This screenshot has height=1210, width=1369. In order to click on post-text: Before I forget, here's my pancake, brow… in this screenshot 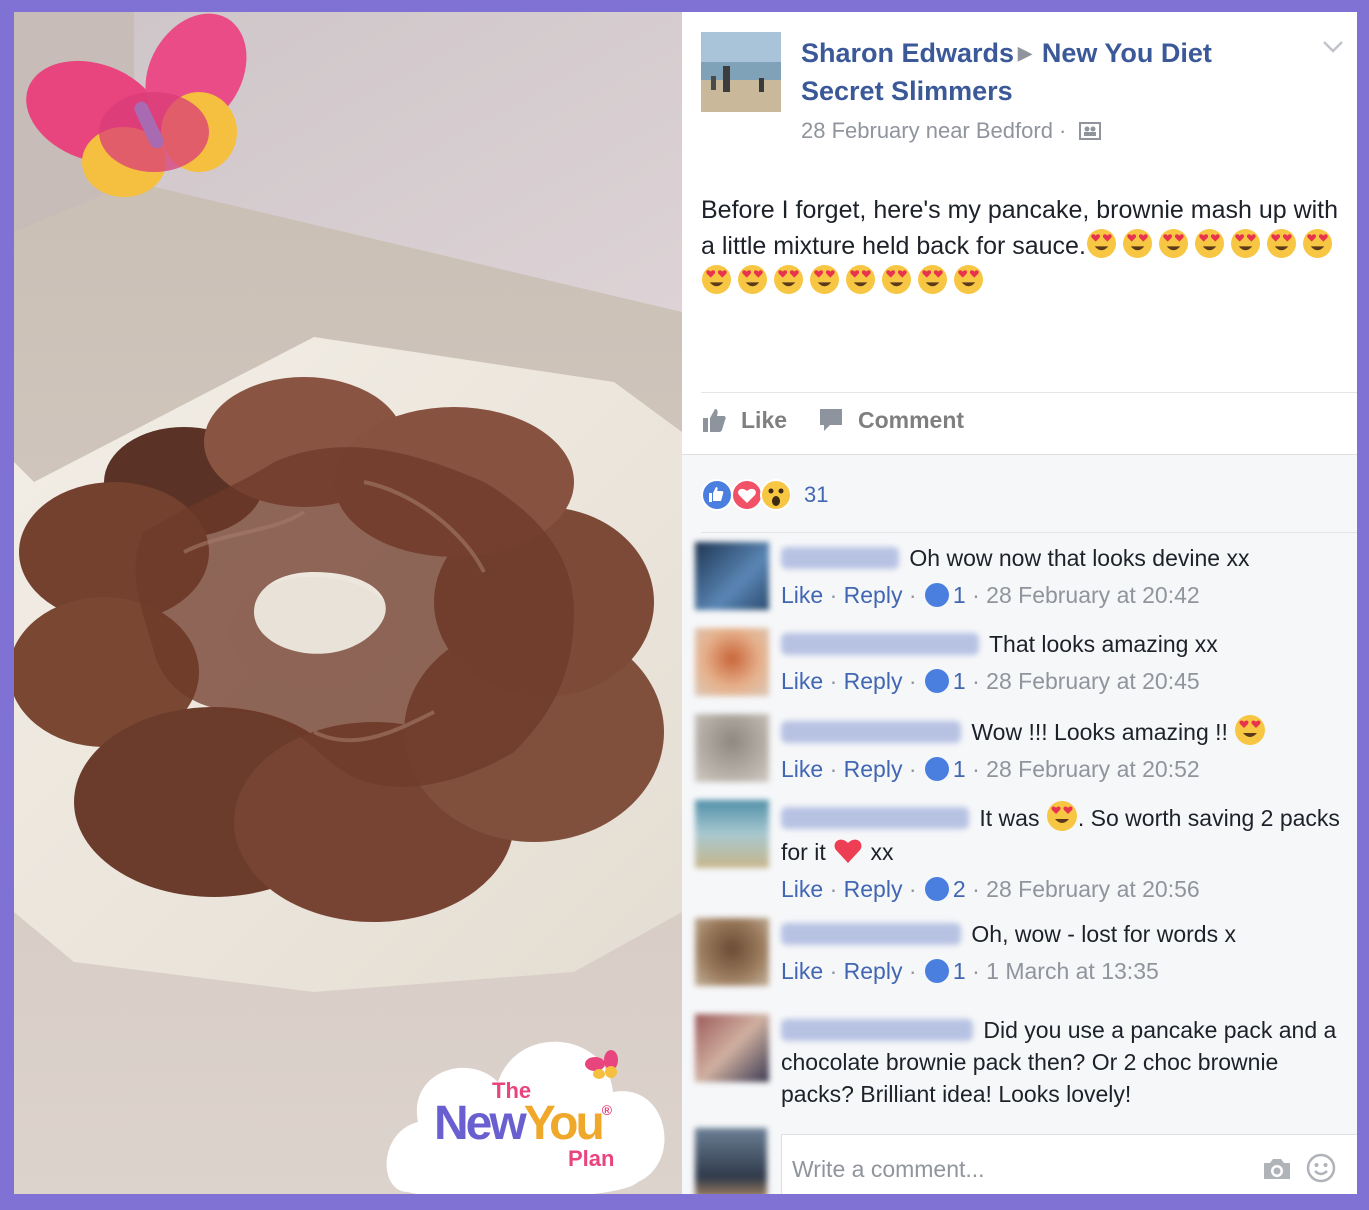, I will do `click(1026, 246)`.